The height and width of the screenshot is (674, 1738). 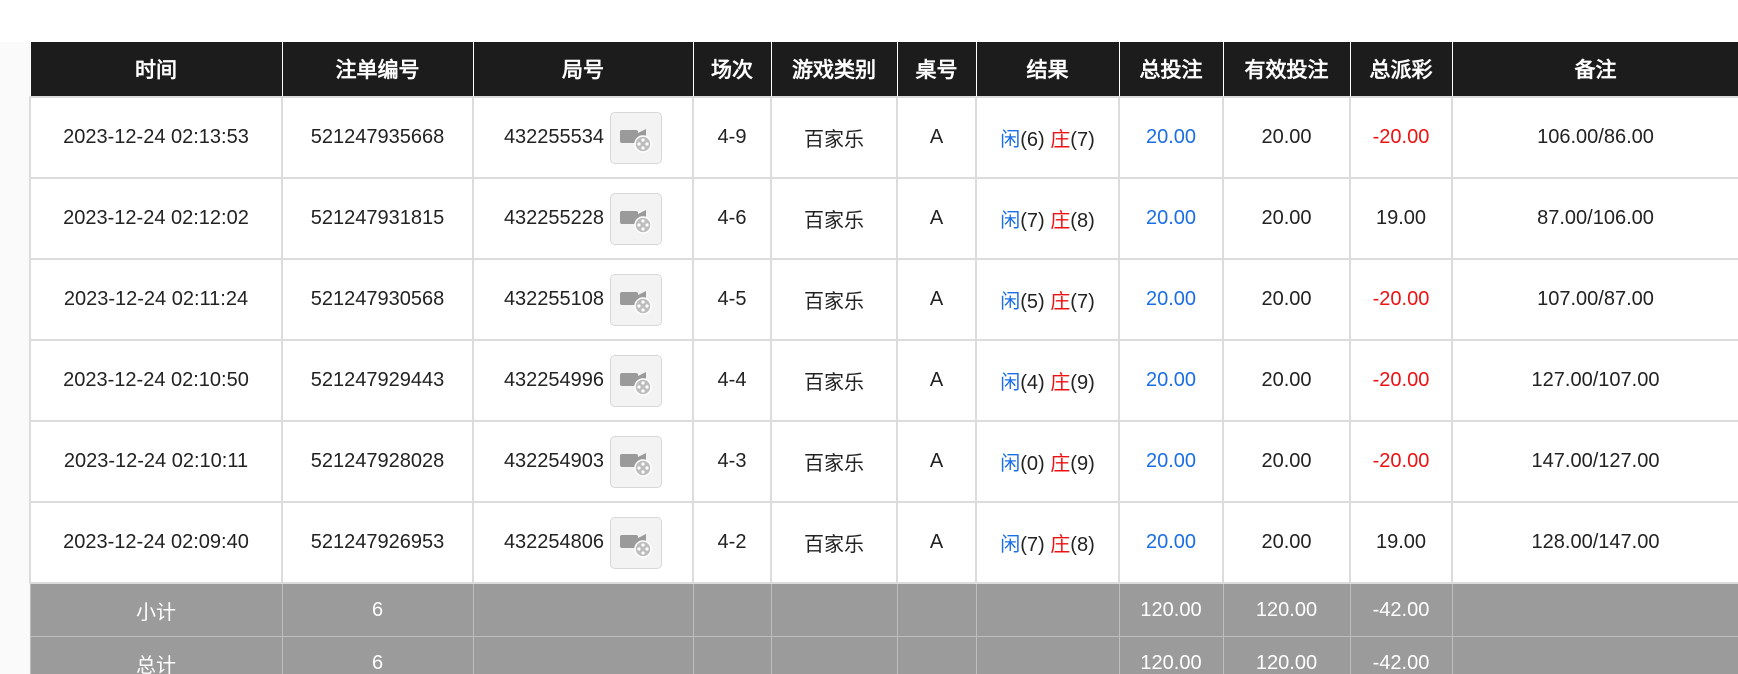 What do you see at coordinates (583, 380) in the screenshot?
I see `cell-round-no: 432254996` at bounding box center [583, 380].